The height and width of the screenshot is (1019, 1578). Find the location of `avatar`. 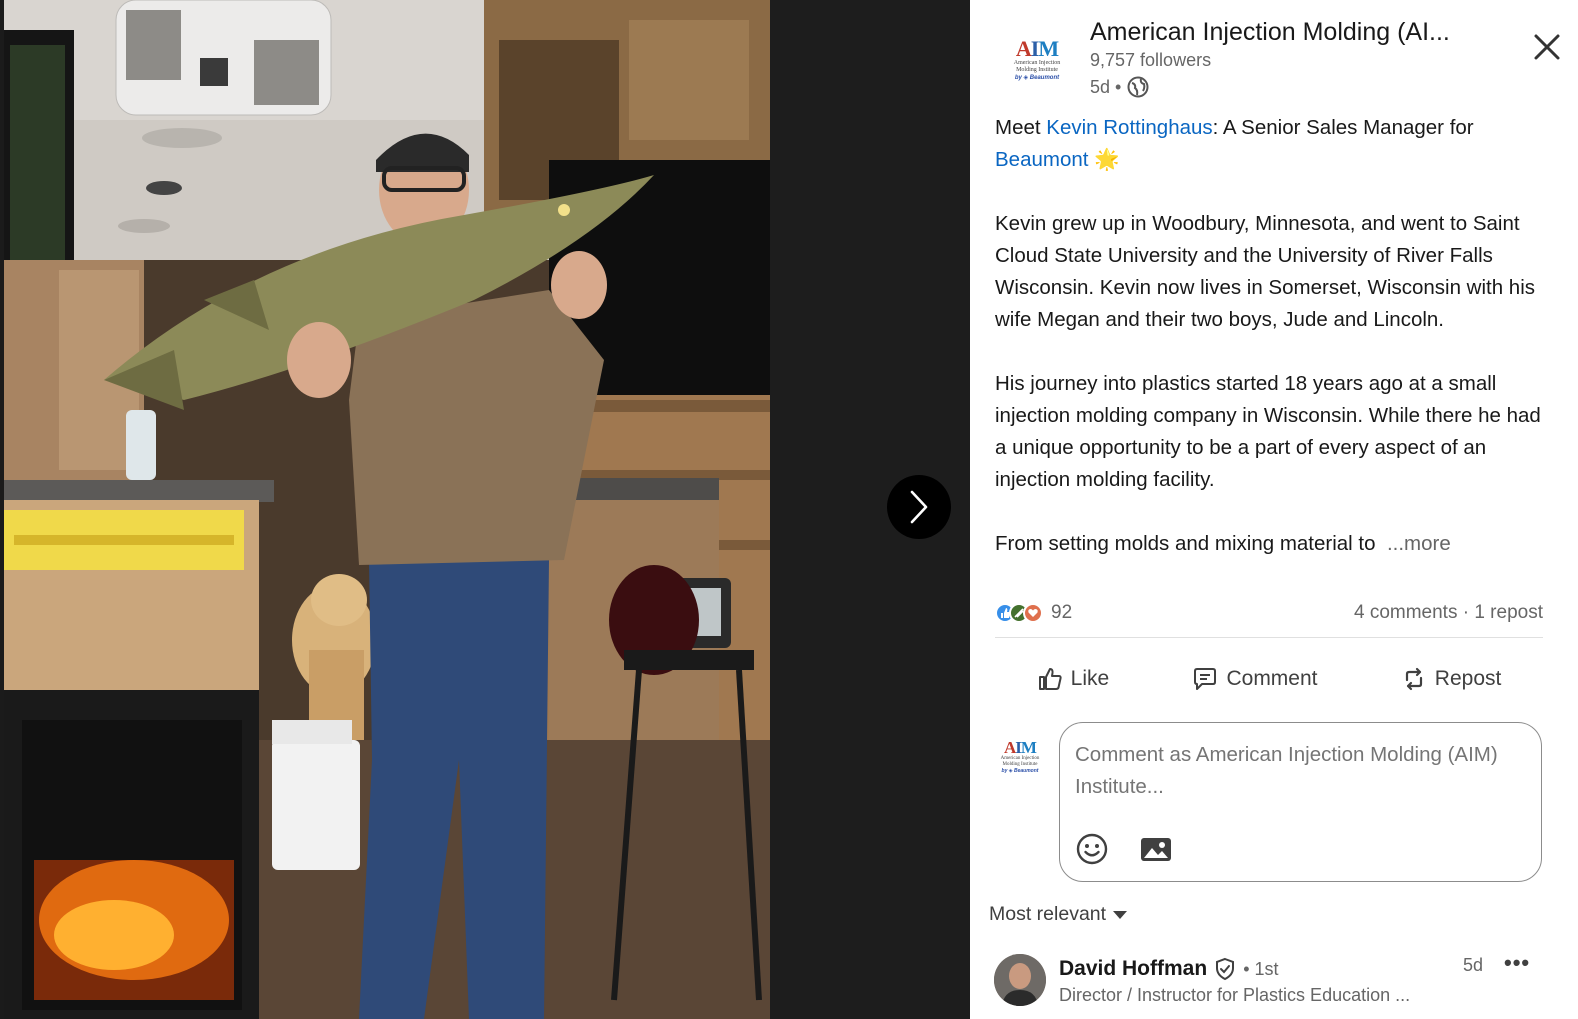

avatar is located at coordinates (1020, 980).